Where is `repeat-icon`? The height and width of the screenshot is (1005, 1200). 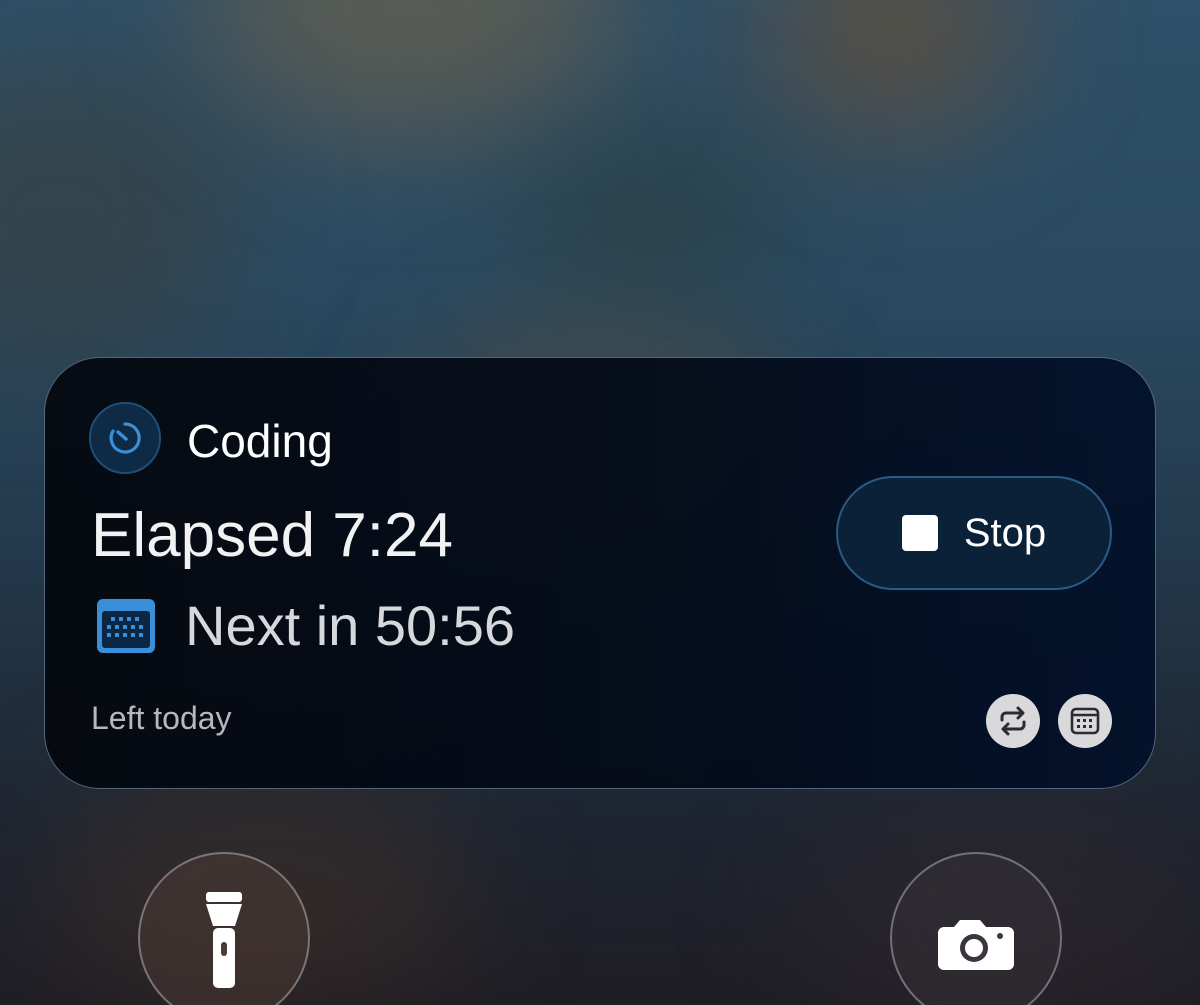 repeat-icon is located at coordinates (1013, 721).